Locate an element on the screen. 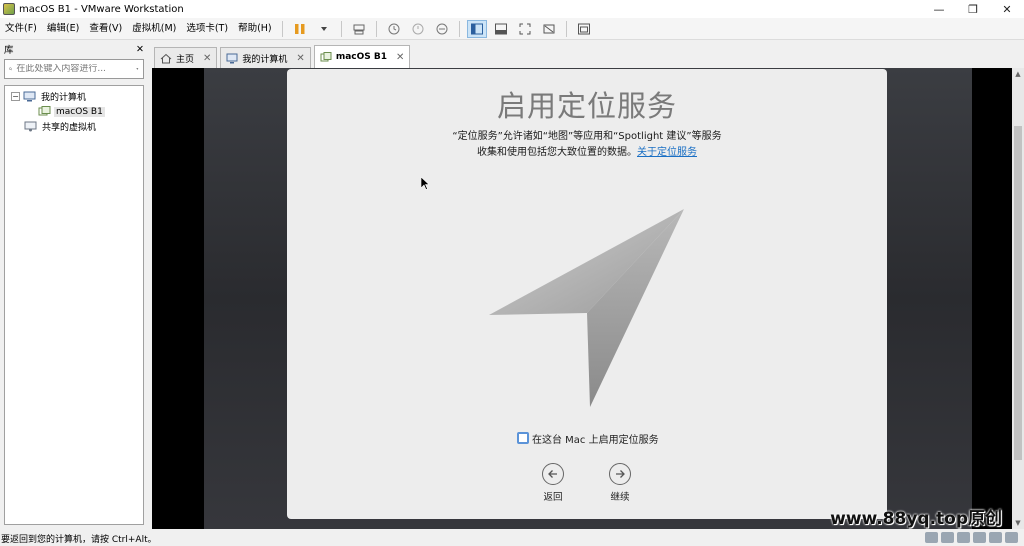  continue-button: 继续 is located at coordinates (620, 483).